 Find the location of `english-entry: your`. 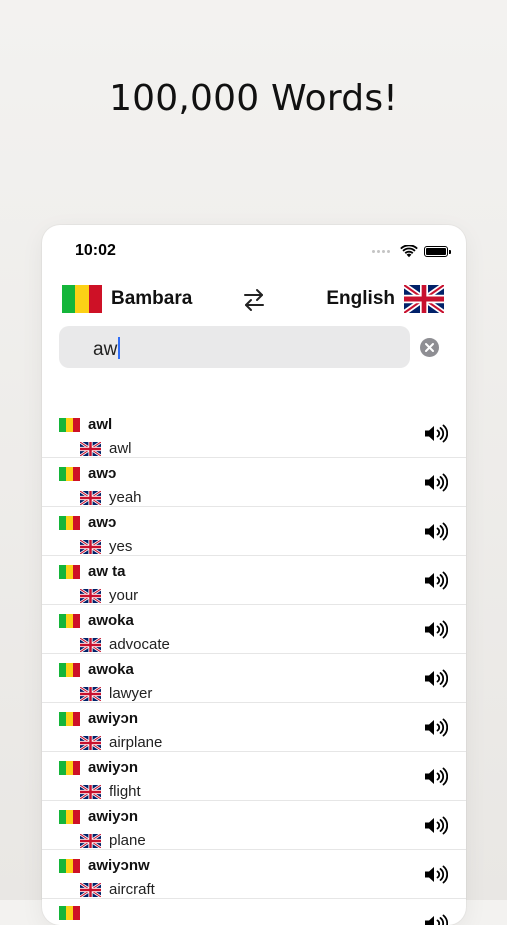

english-entry: your is located at coordinates (109, 595).